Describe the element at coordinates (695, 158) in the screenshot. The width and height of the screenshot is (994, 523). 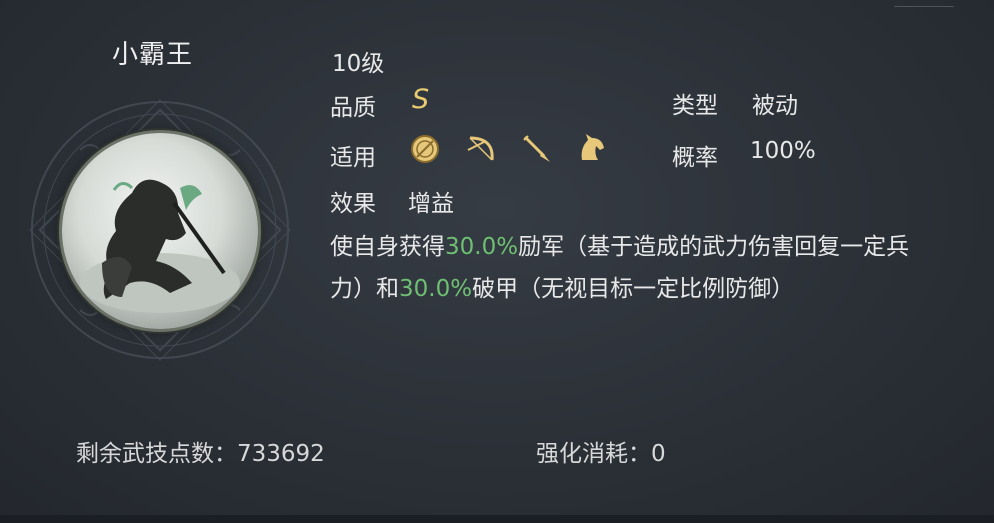
I see `rate-label: 概率` at that location.